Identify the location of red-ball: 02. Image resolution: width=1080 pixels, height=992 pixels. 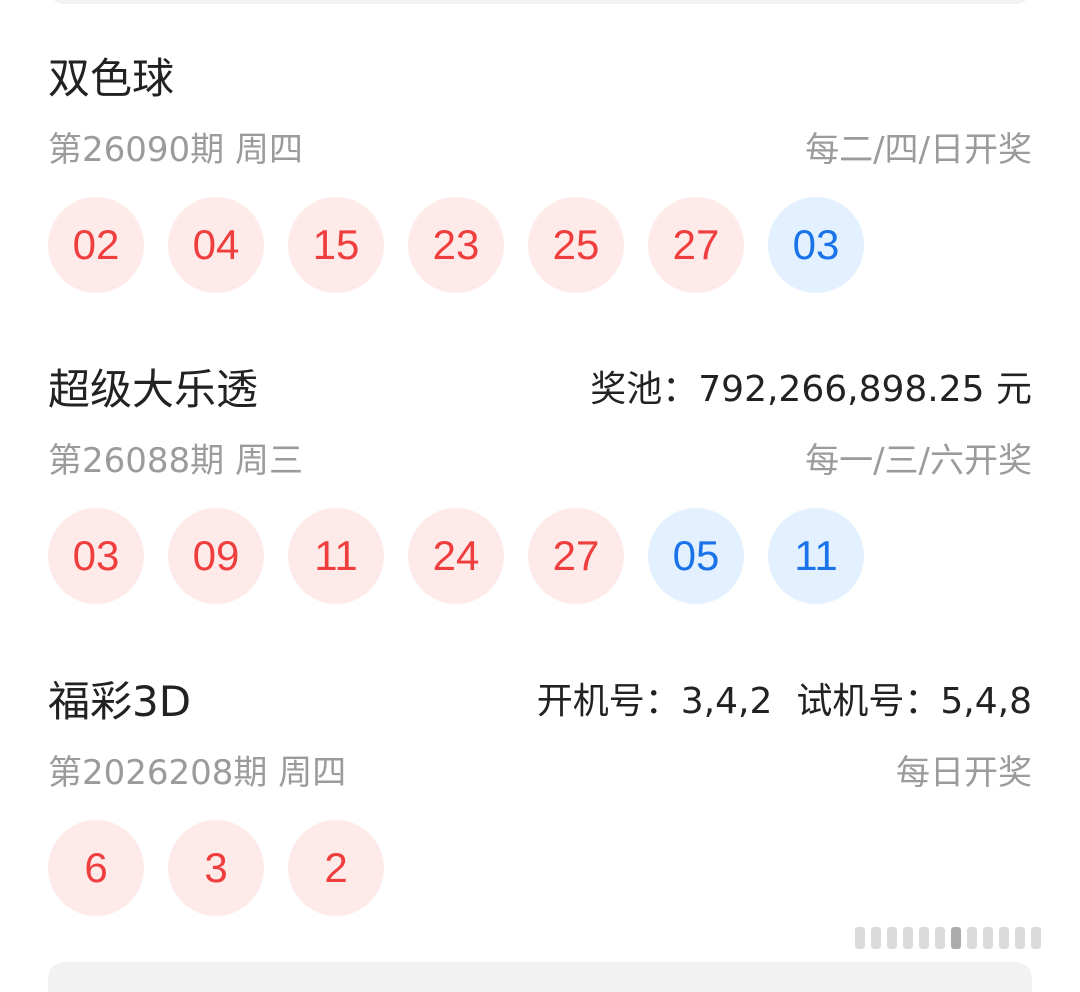
(96, 245).